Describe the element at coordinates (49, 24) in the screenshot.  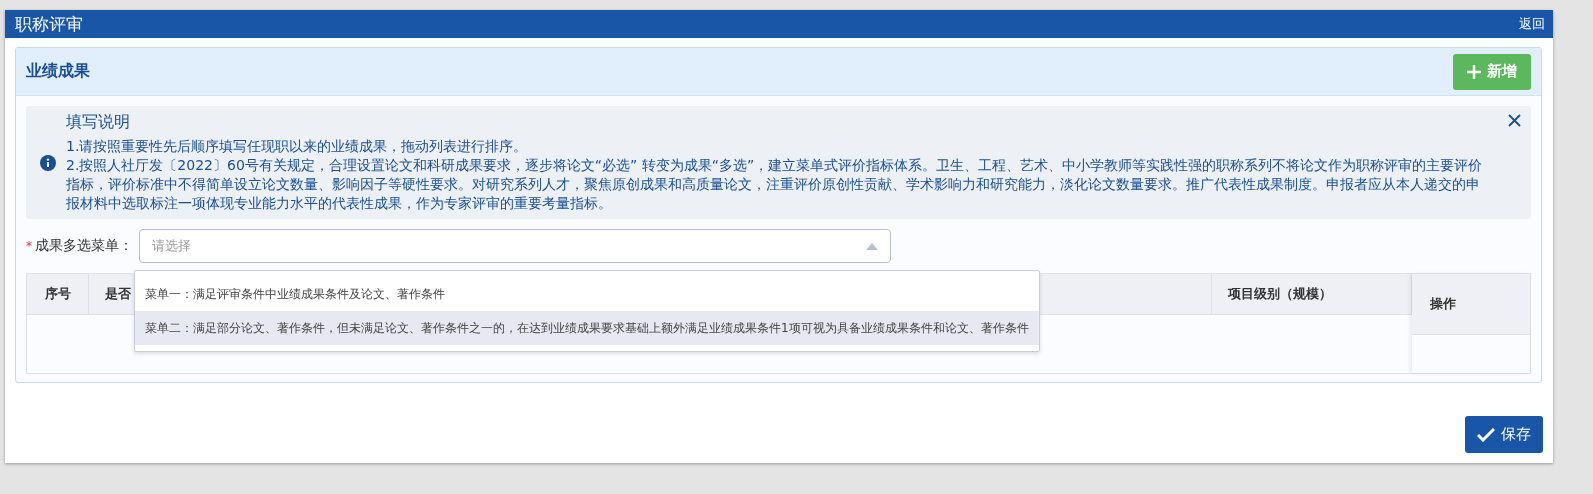
I see `window-title: 职称评审` at that location.